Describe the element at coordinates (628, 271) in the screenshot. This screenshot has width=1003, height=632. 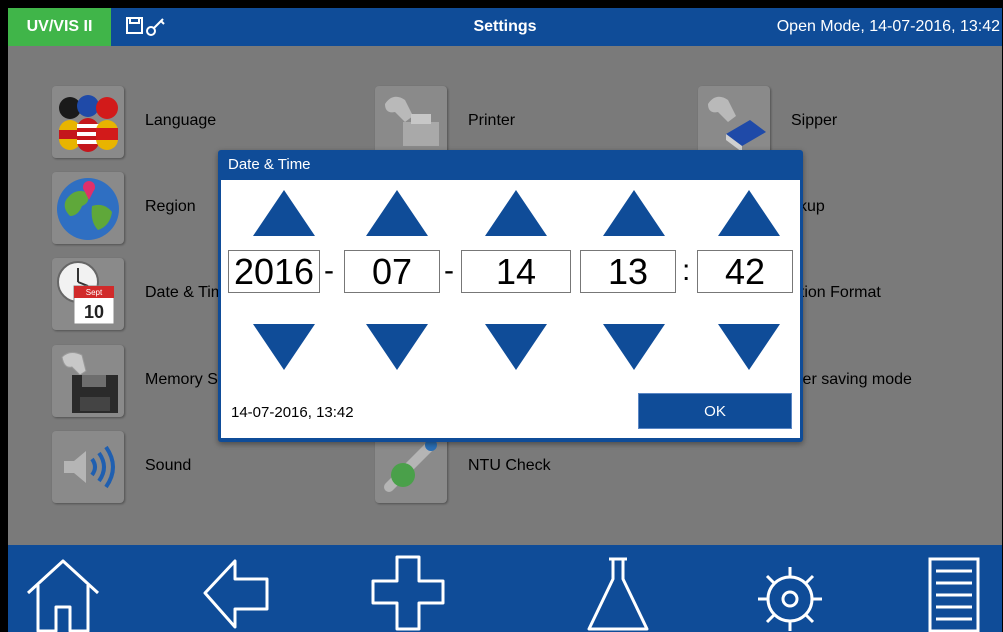
I see `hour-field: 13` at that location.